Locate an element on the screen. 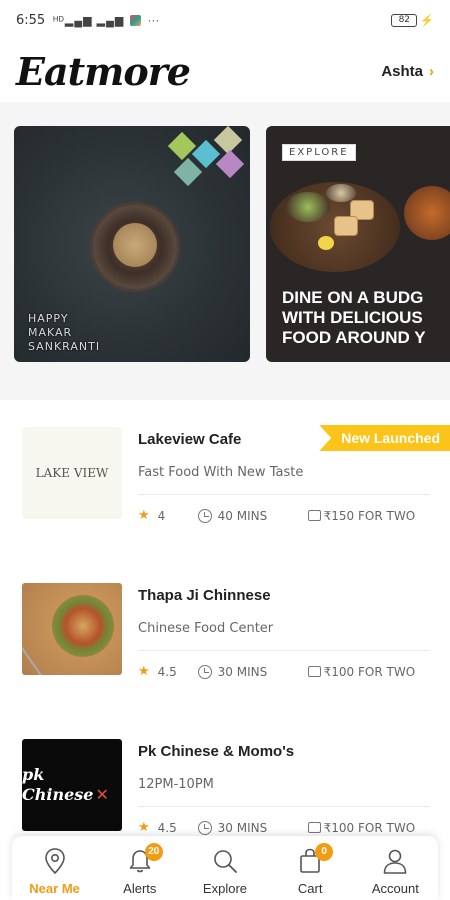  app-logo: Eatmore is located at coordinates (103, 71).